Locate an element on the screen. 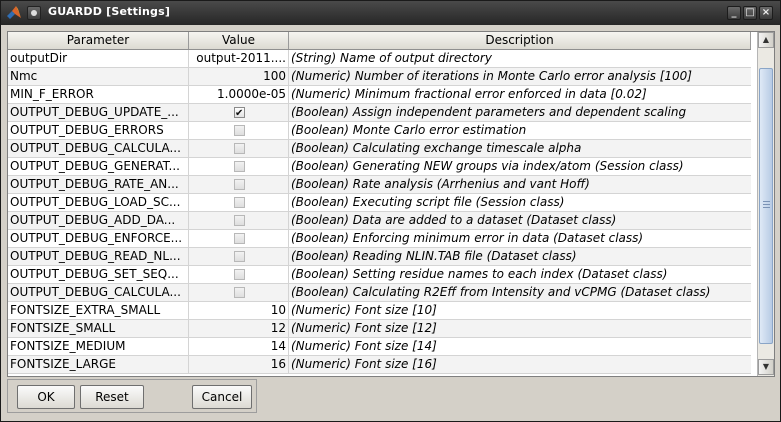  table-row: FONTSIZE_SMALL 12 (Numeric) Font size [12] is located at coordinates (379, 329).